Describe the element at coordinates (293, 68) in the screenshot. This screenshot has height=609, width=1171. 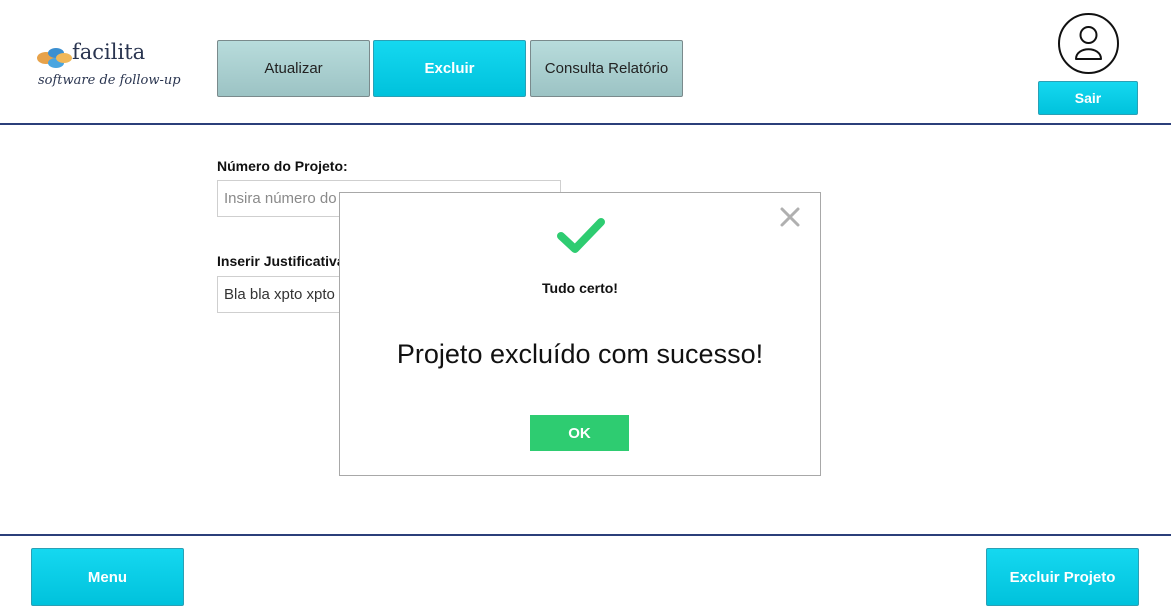
I see `tab-atualizar: Atualizar` at that location.